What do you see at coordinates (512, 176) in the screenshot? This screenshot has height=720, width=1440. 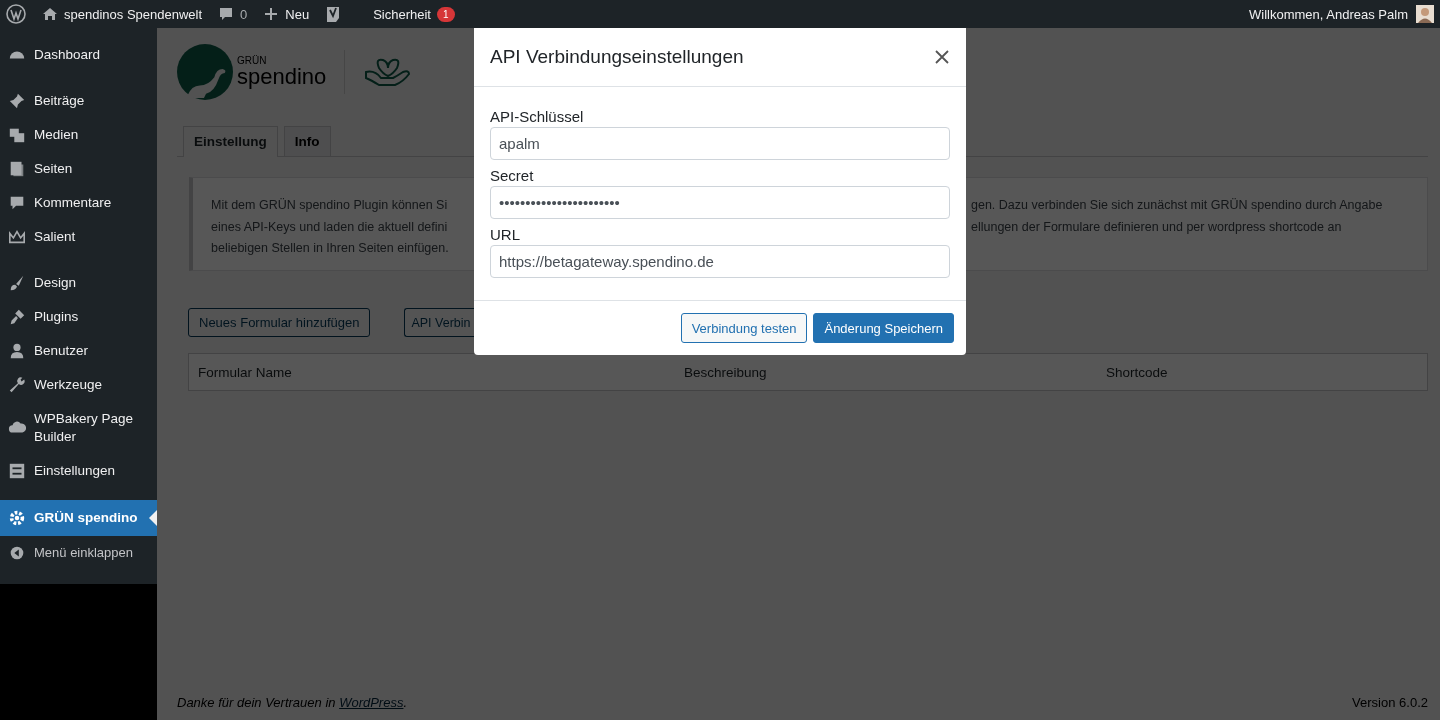 I see `field-label: Secret` at bounding box center [512, 176].